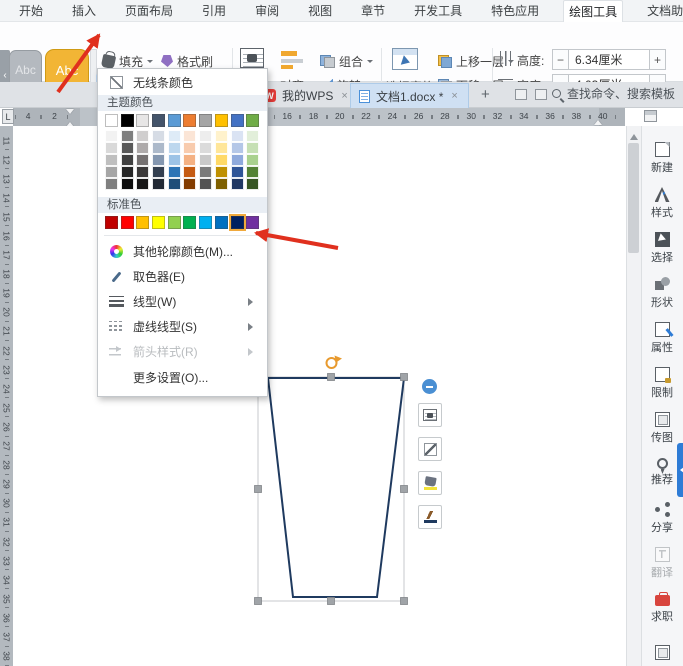 The width and height of the screenshot is (683, 666). What do you see at coordinates (662, 563) in the screenshot?
I see `sidebar-item-translate: 翻译` at bounding box center [662, 563].